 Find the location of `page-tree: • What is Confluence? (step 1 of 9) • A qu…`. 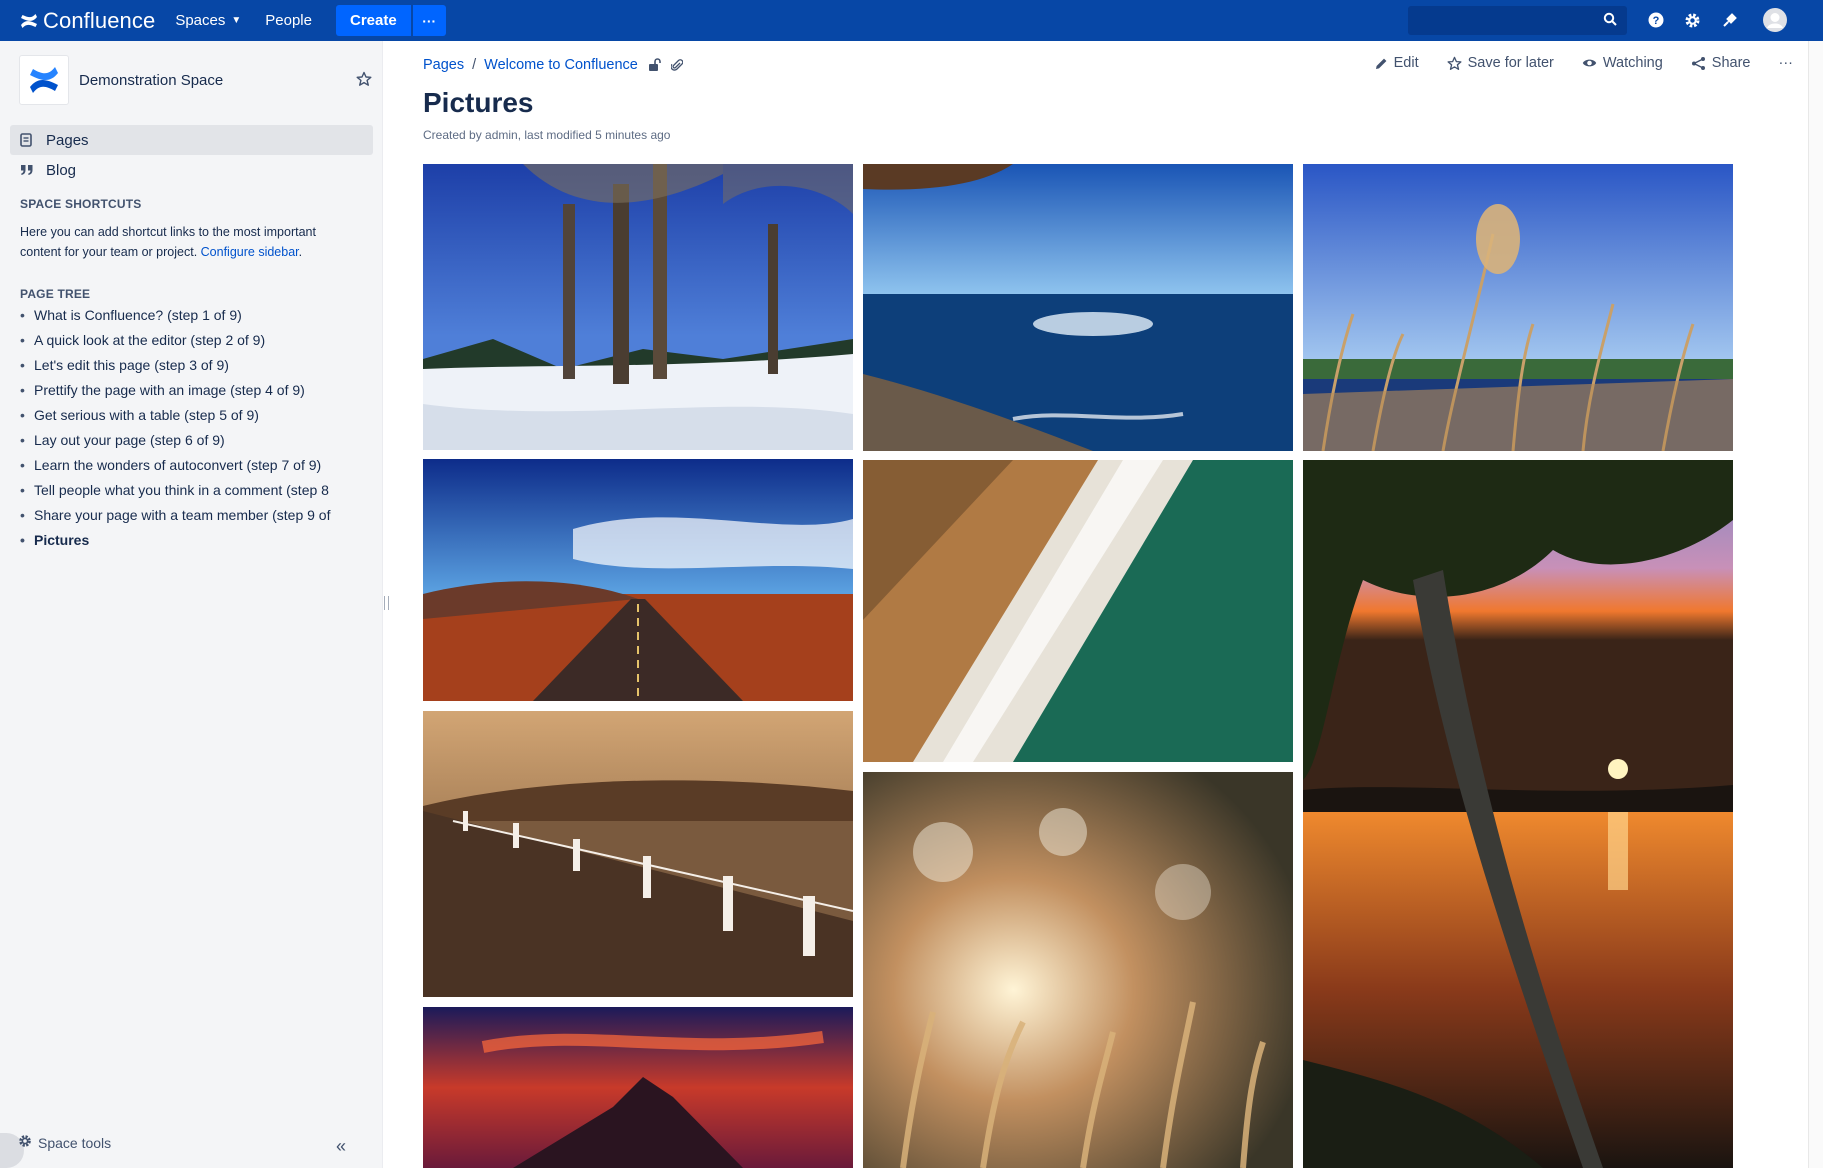

page-tree: • What is Confluence? (step 1 of 9) • A qu… is located at coordinates (180, 428).